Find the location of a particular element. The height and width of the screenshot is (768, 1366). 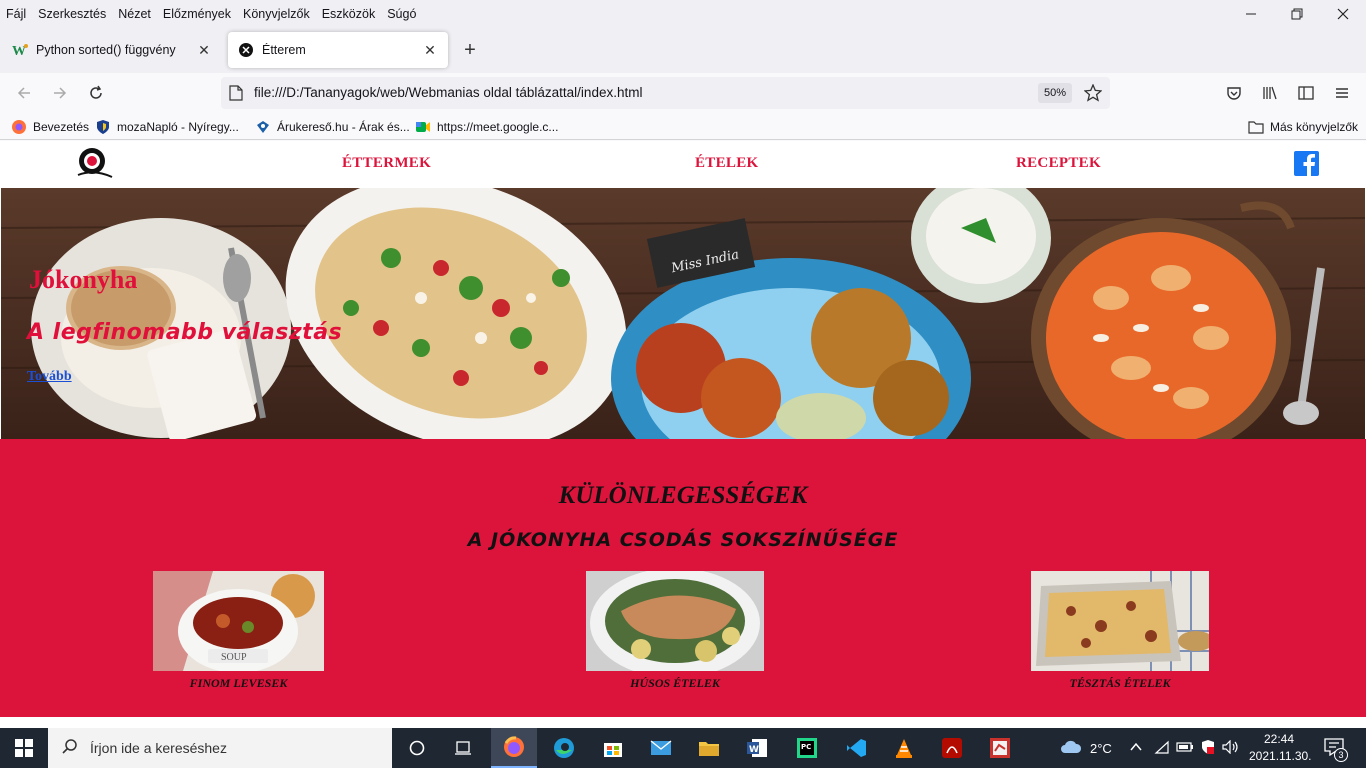

jokonyha-logo is located at coordinates (94, 164).